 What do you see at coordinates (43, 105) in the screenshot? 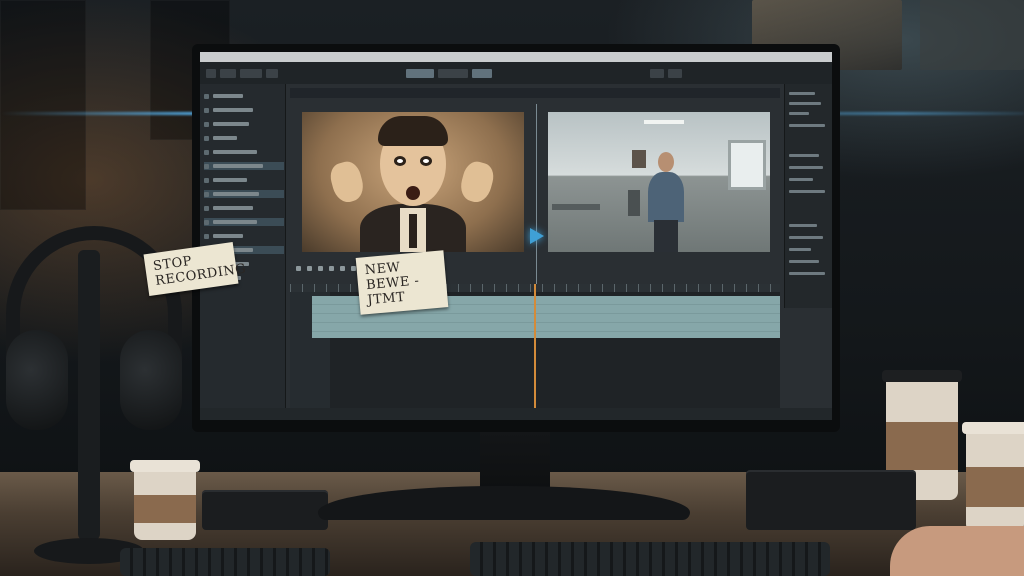
I see `acoustic-panel` at bounding box center [43, 105].